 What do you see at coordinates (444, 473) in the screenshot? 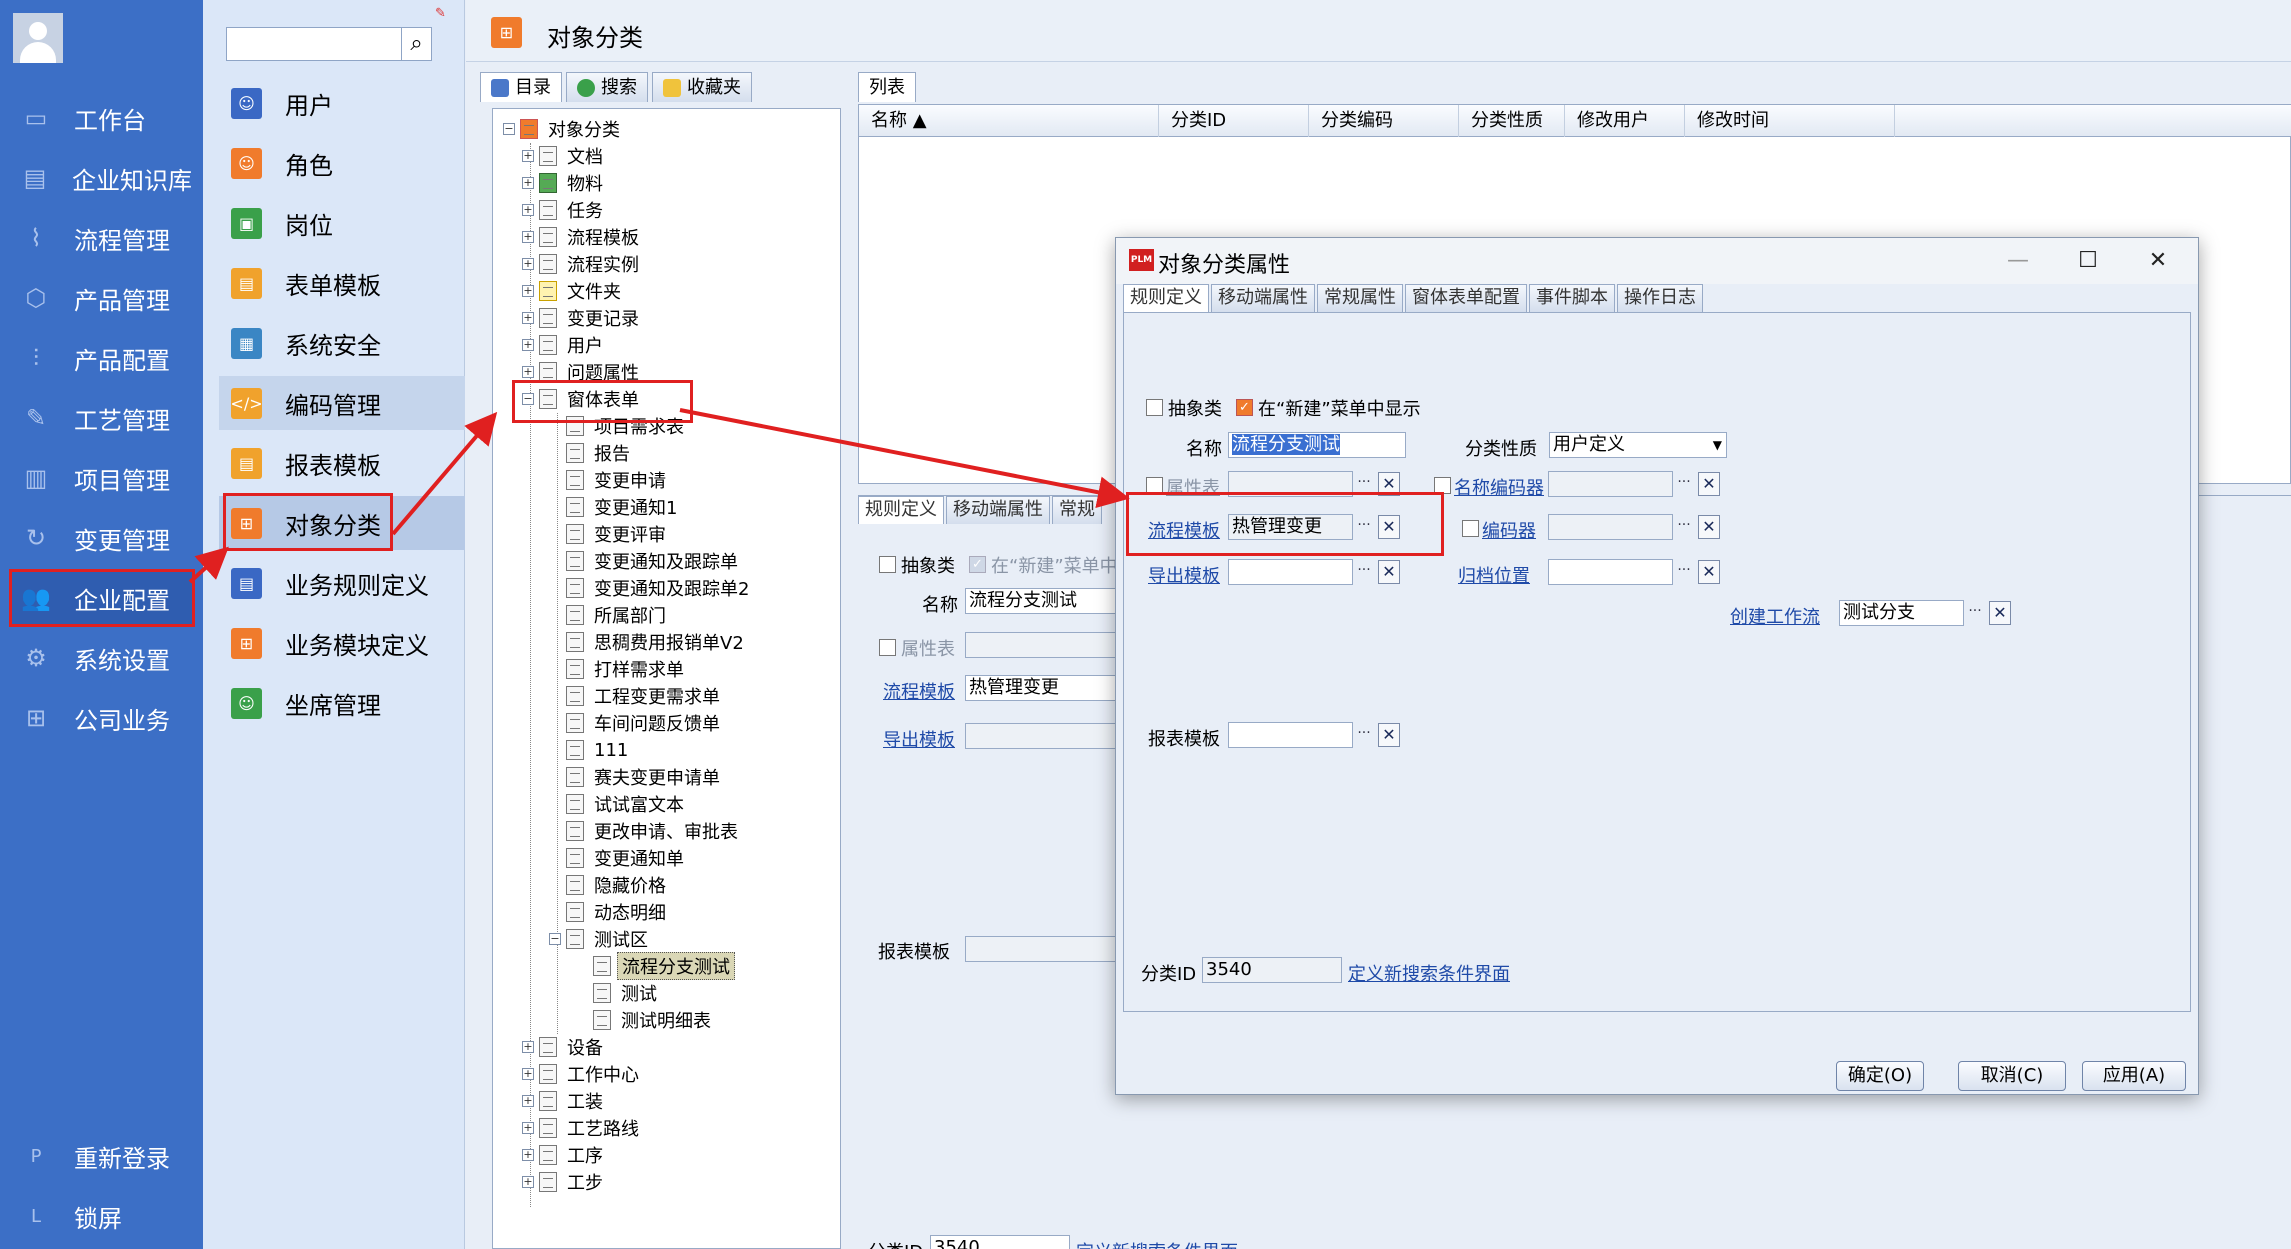
I see `arrow-sub-to-tree` at bounding box center [444, 473].